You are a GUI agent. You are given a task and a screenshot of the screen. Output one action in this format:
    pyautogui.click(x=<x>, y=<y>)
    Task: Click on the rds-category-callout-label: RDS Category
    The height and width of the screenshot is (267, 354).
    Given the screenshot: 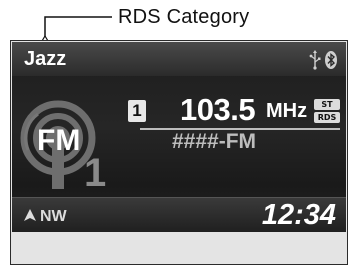 What is the action you would take?
    pyautogui.click(x=184, y=17)
    